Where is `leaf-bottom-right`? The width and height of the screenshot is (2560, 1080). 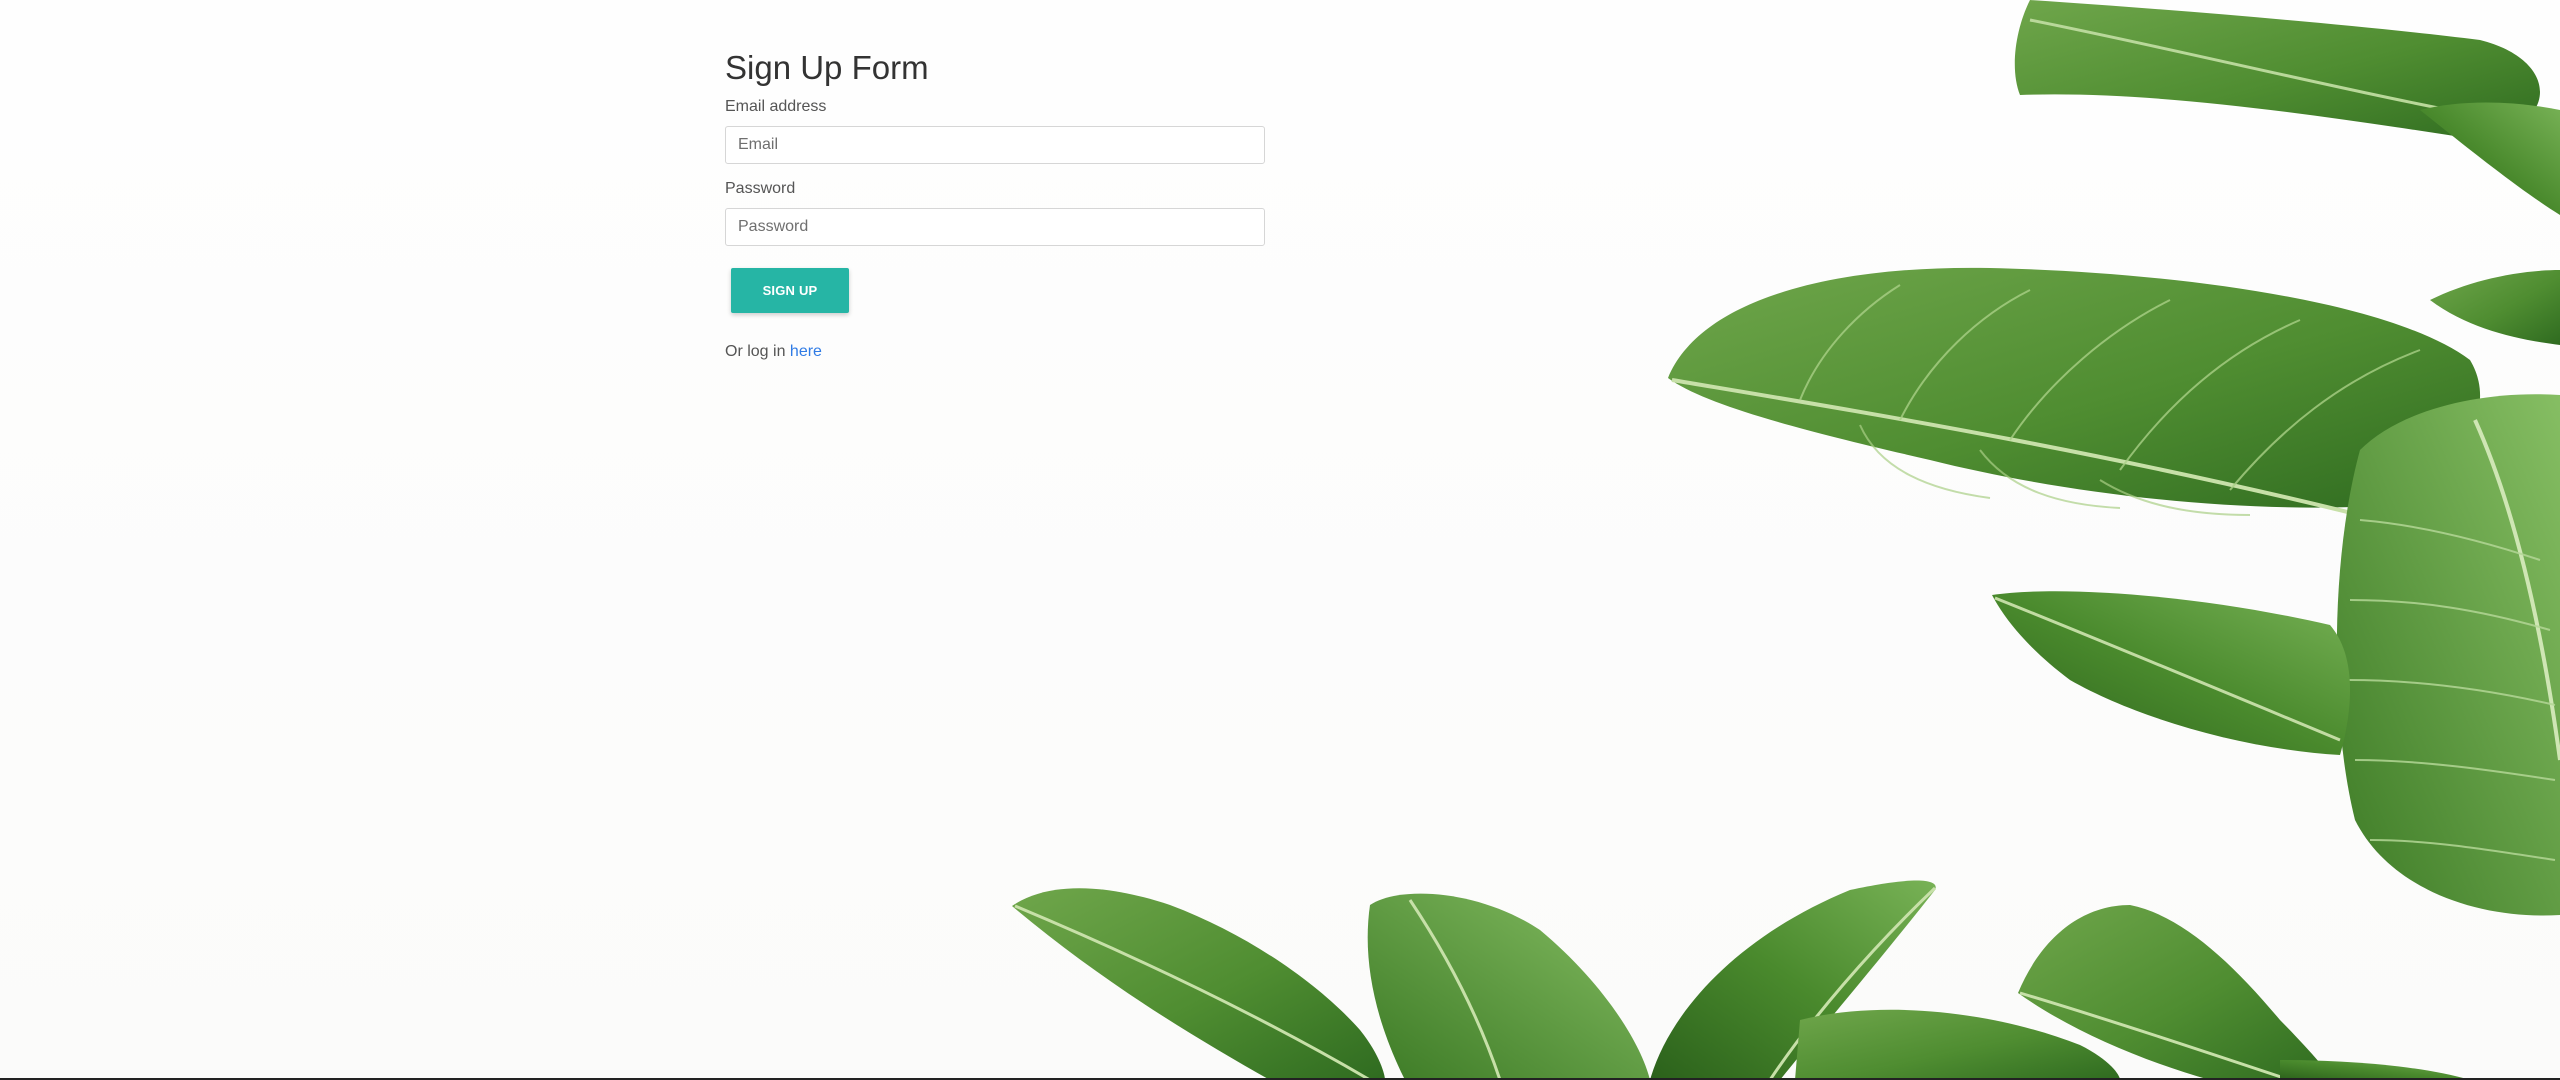
leaf-bottom-right is located at coordinates (2244, 992).